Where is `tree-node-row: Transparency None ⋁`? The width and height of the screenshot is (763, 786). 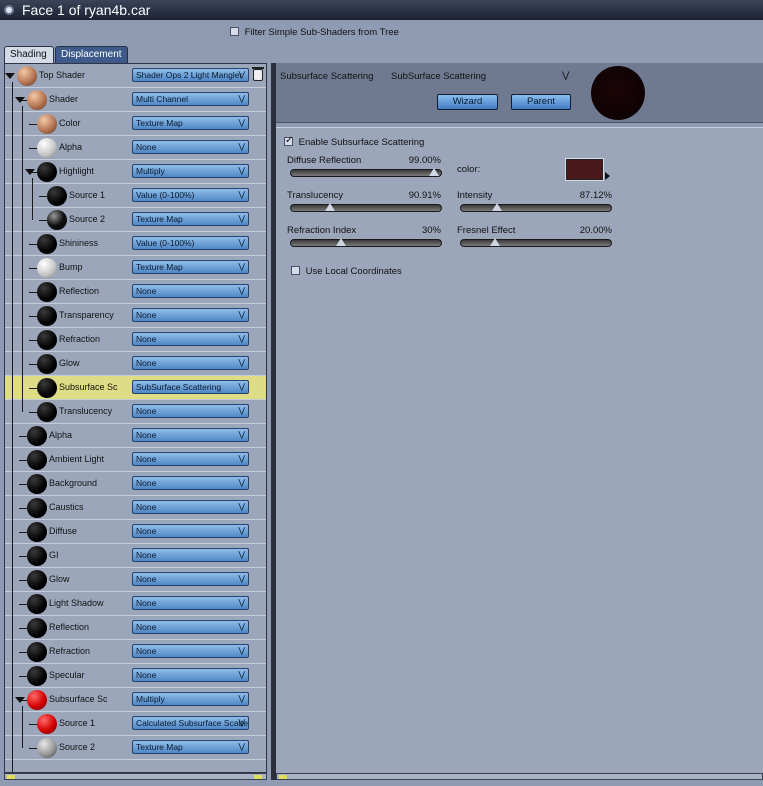 tree-node-row: Transparency None ⋁ is located at coordinates (135, 316).